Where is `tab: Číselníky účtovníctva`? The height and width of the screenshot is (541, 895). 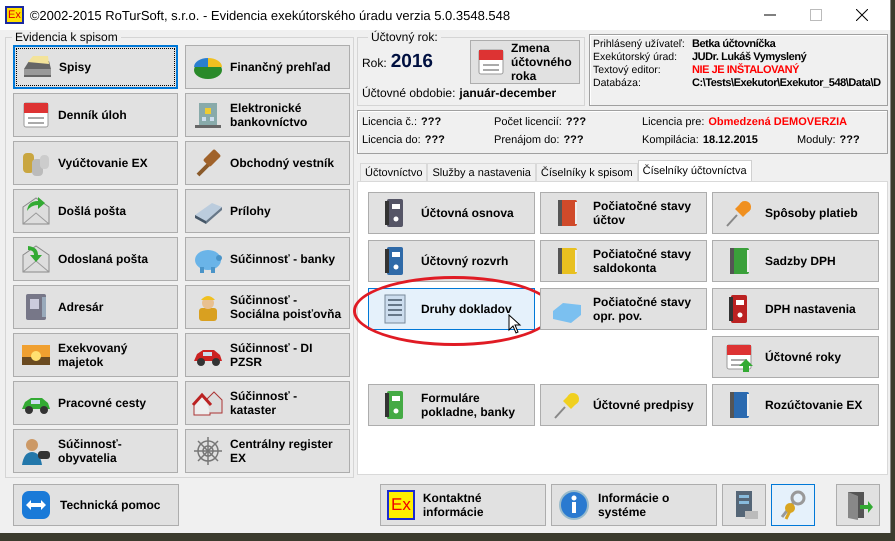 tab: Číselníky účtovníctva is located at coordinates (695, 170).